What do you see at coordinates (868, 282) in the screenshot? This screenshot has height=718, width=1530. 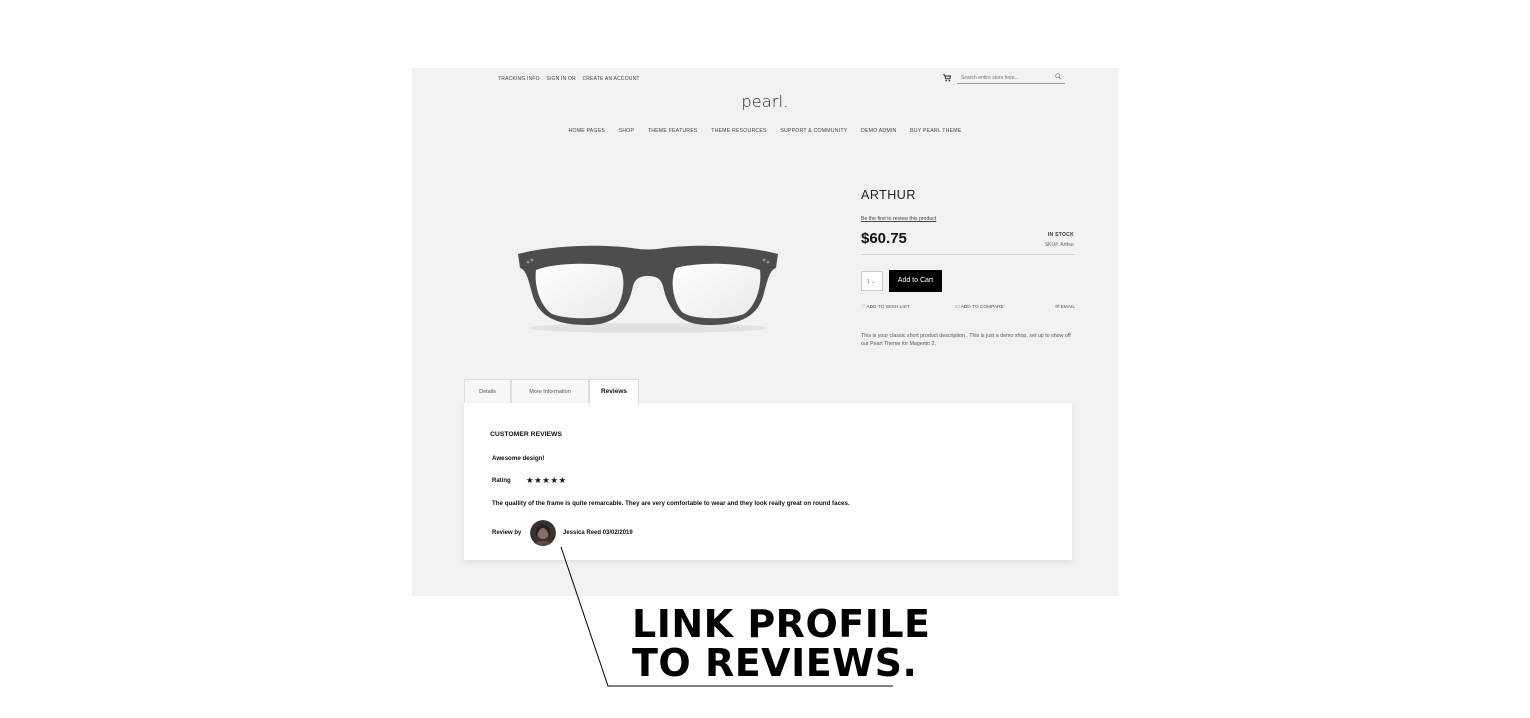 I see `quantity-value: 1` at bounding box center [868, 282].